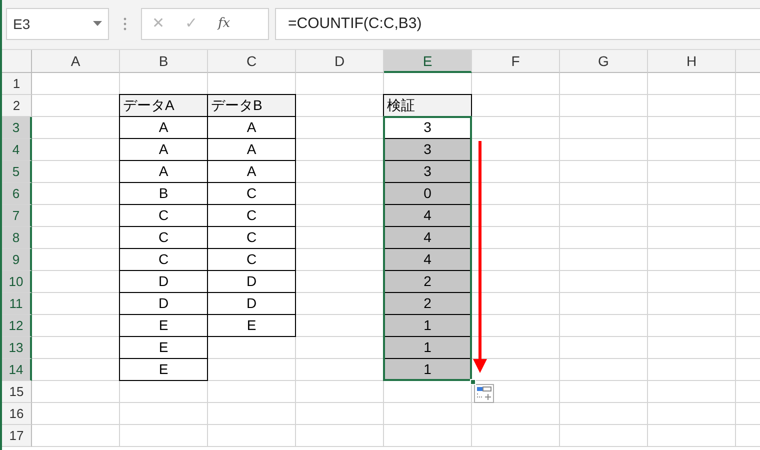 The height and width of the screenshot is (450, 760). I want to click on autofill-options-icon, so click(484, 393).